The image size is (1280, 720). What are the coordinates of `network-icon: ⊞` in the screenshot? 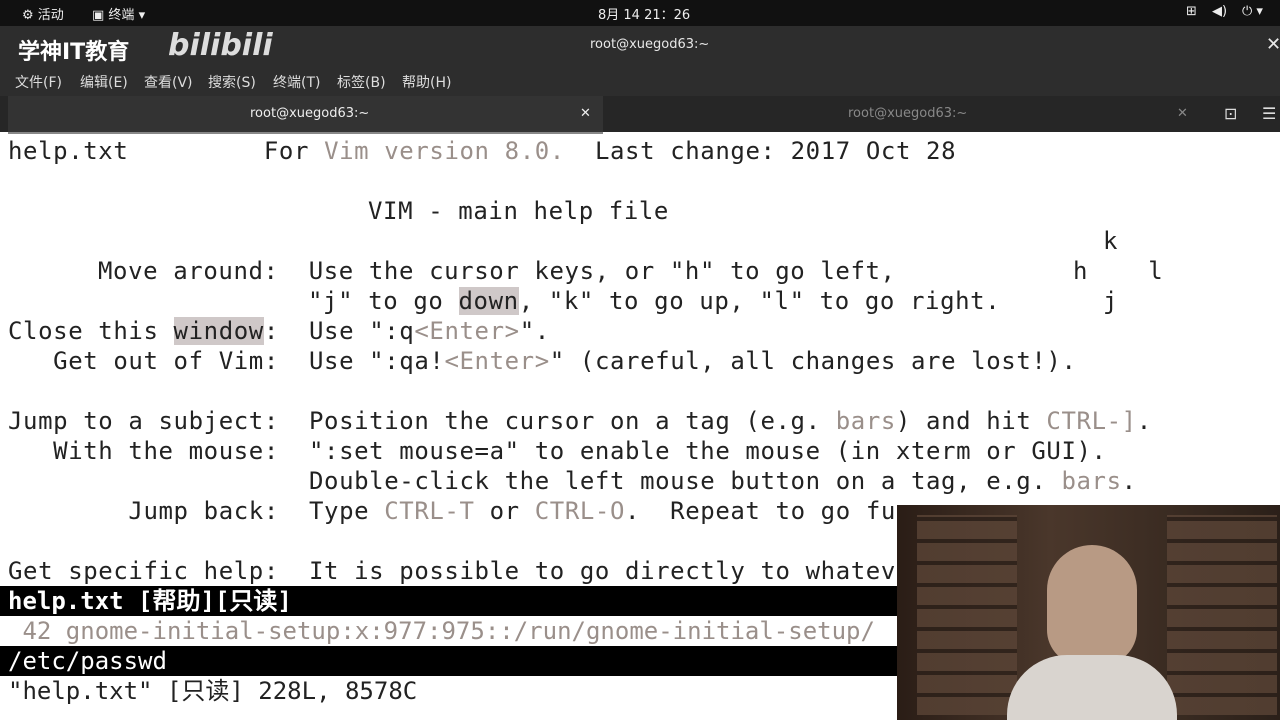 It's located at (1191, 11).